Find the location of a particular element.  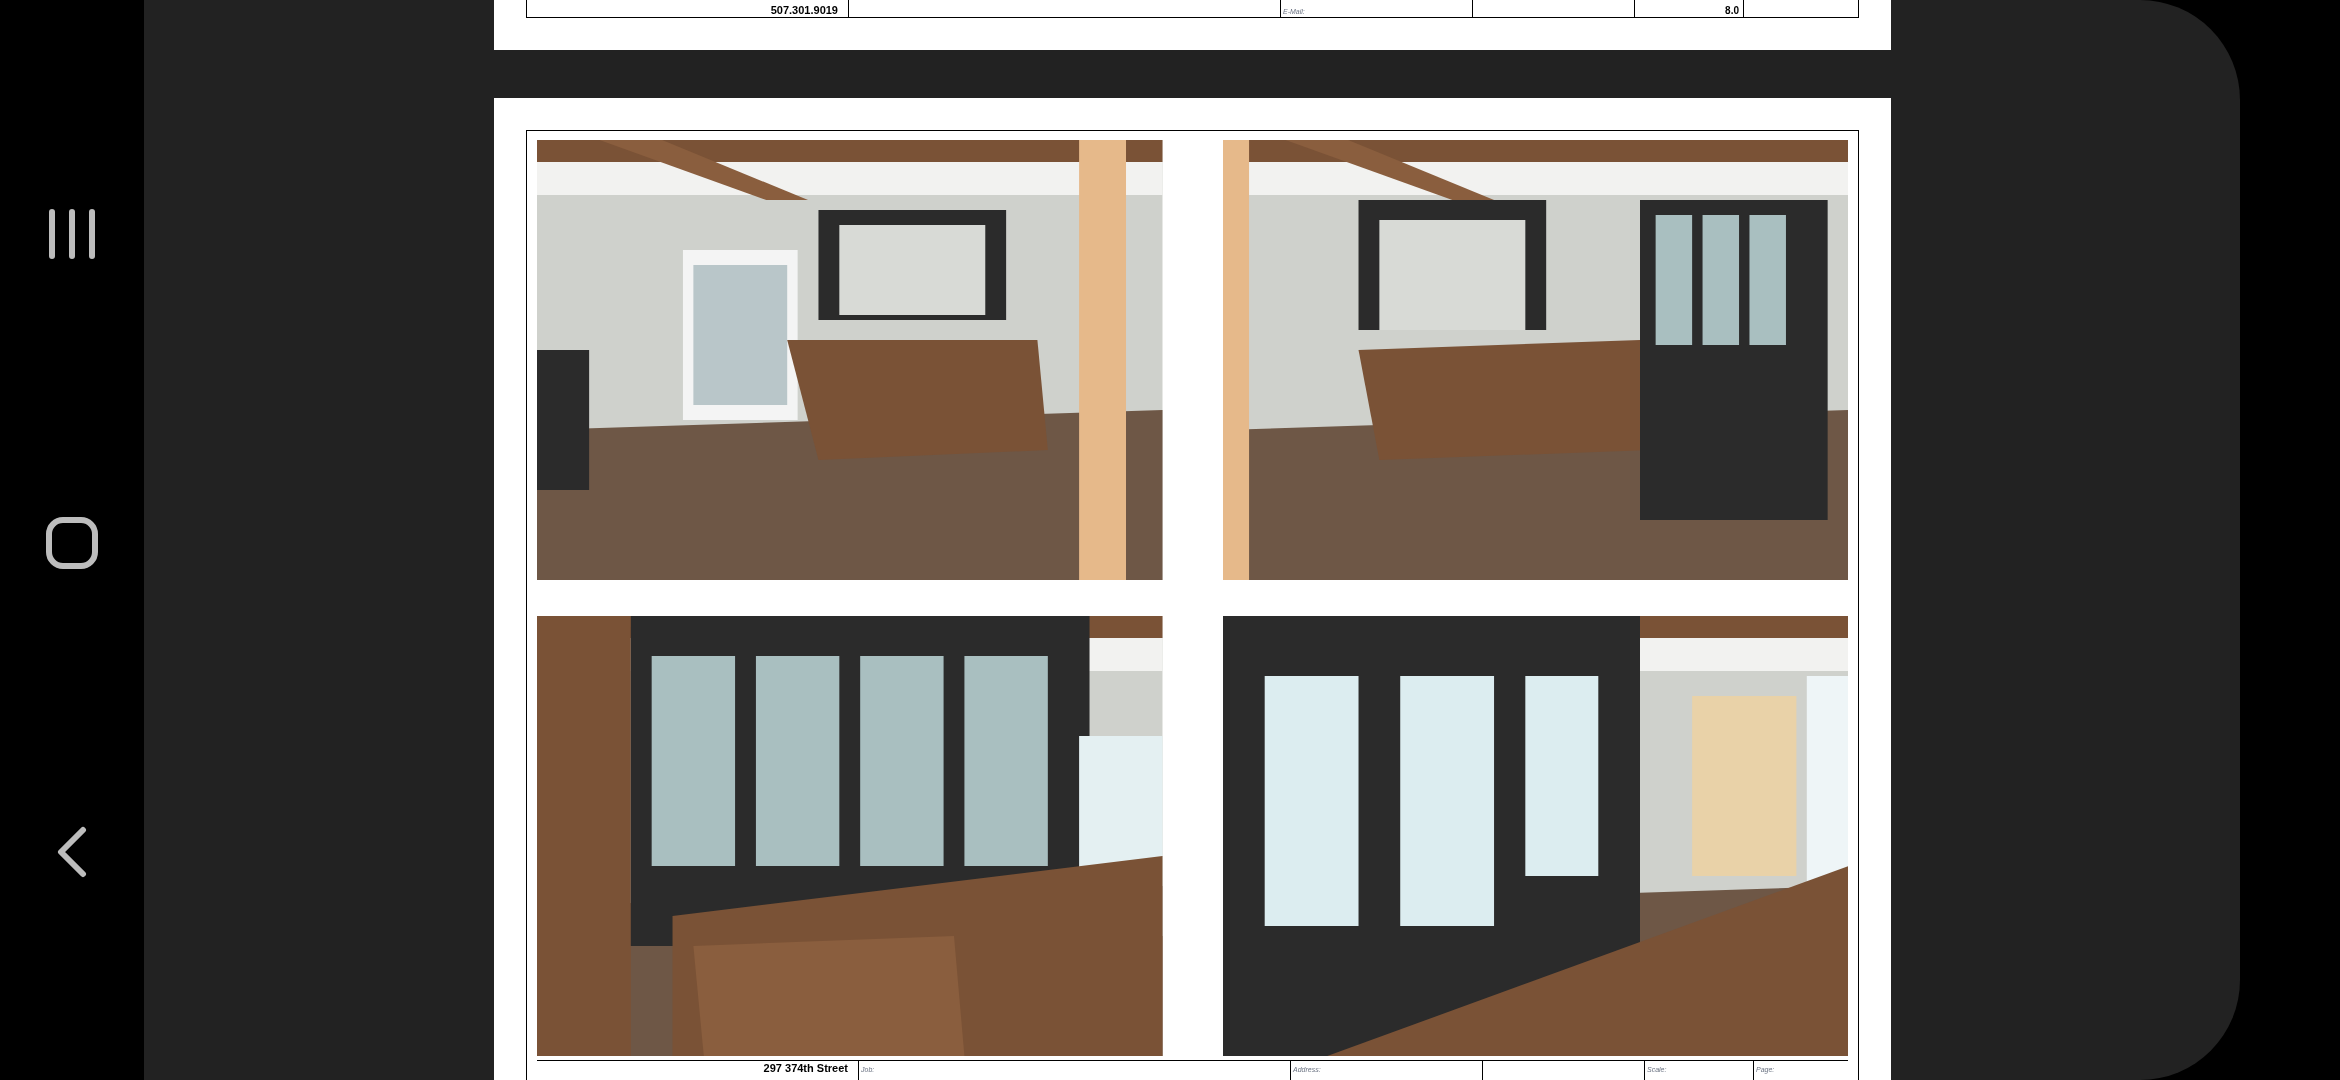

back-icon is located at coordinates (72, 852).